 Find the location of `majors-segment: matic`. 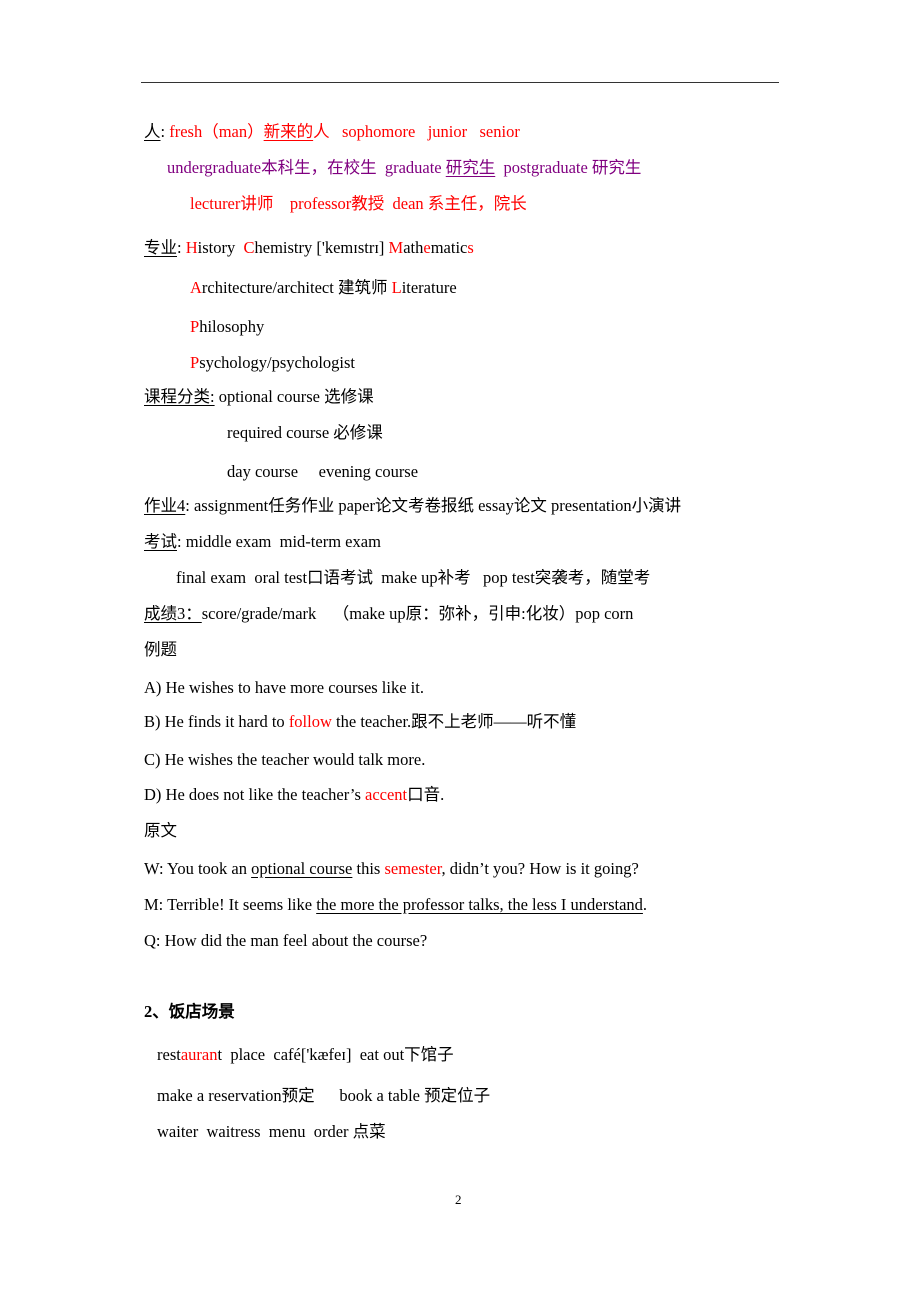

majors-segment: matic is located at coordinates (449, 247).